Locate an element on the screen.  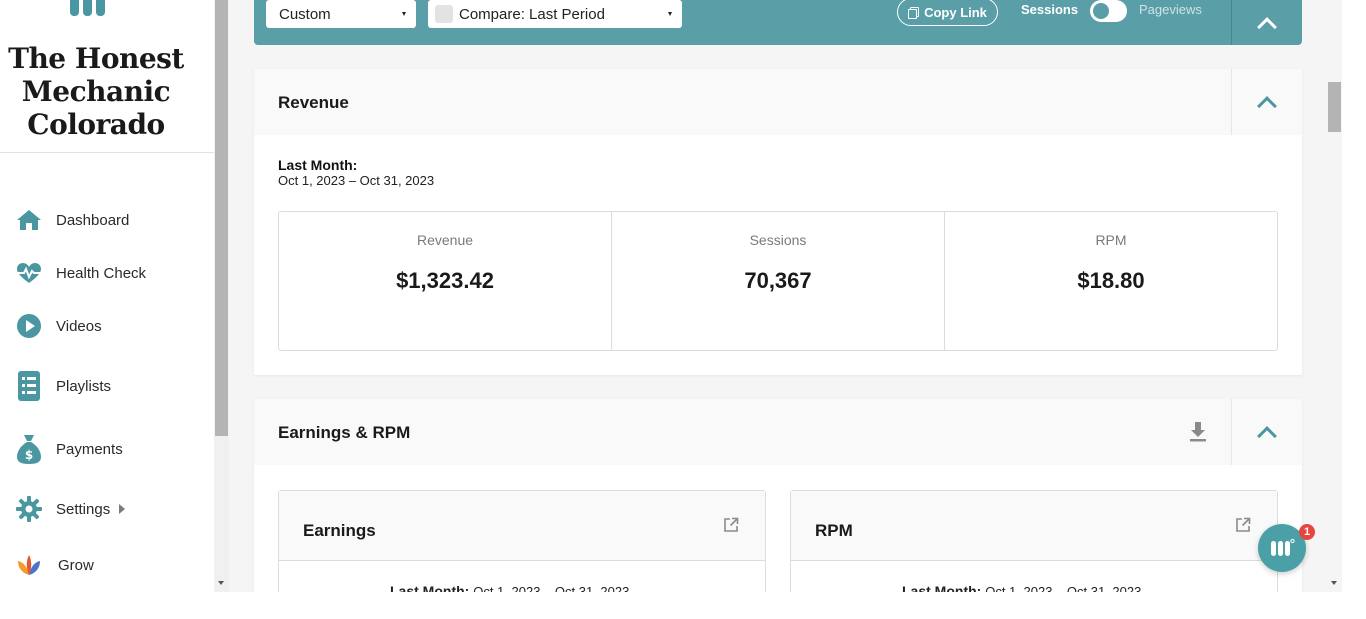
sidebar-item-playlists: Playlists is located at coordinates (107, 386).